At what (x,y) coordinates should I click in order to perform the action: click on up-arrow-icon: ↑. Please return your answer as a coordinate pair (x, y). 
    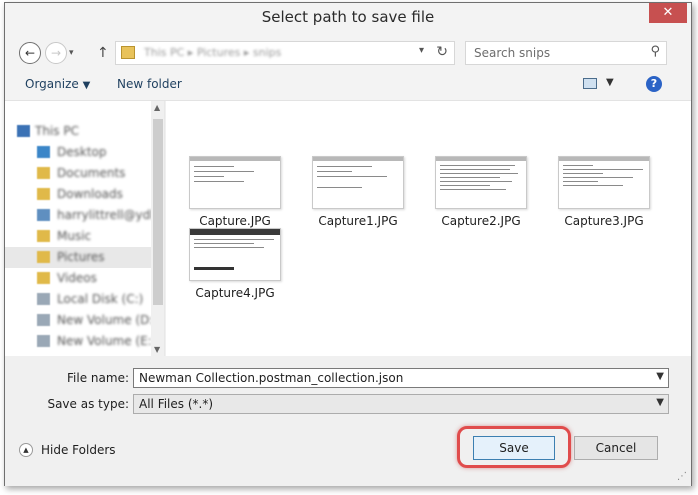
    Looking at the image, I should click on (103, 53).